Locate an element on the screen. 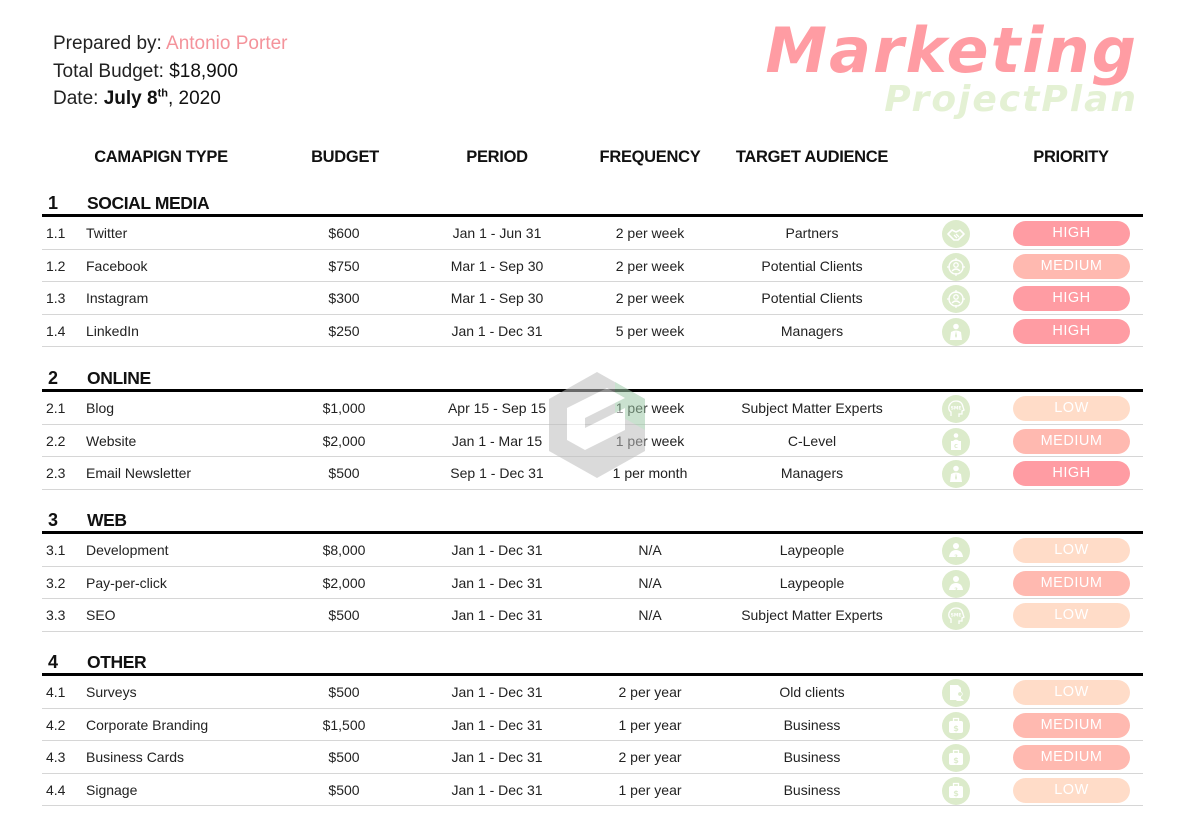 Image resolution: width=1190 pixels, height=838 pixels. section-number: 1 is located at coordinates (53, 203).